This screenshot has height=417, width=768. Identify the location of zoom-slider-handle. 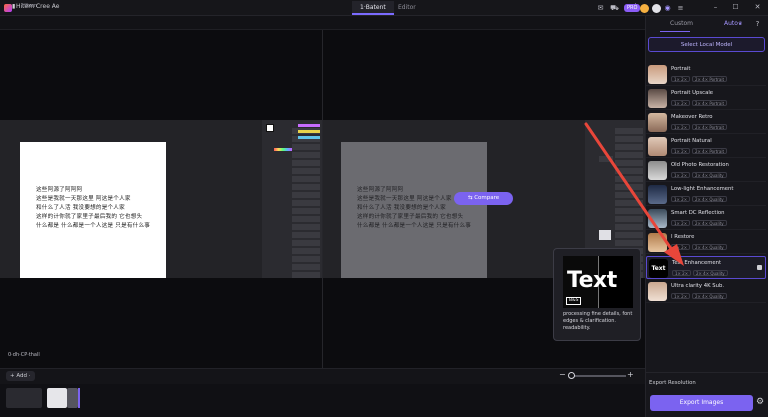
(571, 375).